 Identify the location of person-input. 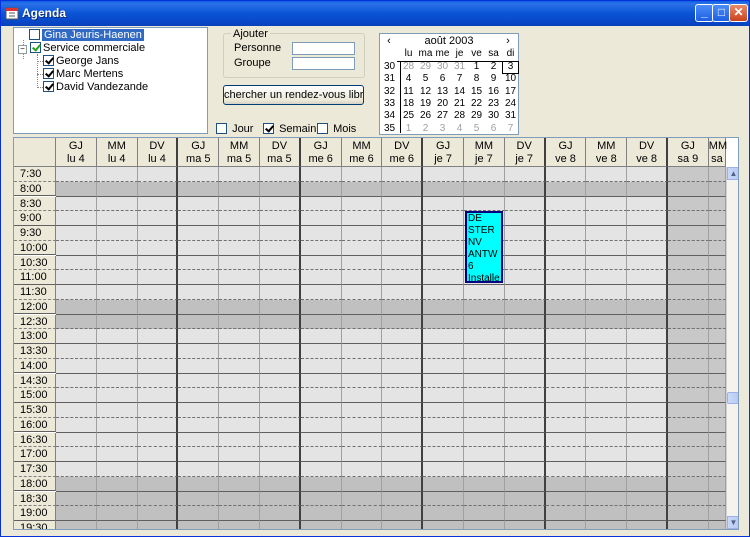
(323, 48).